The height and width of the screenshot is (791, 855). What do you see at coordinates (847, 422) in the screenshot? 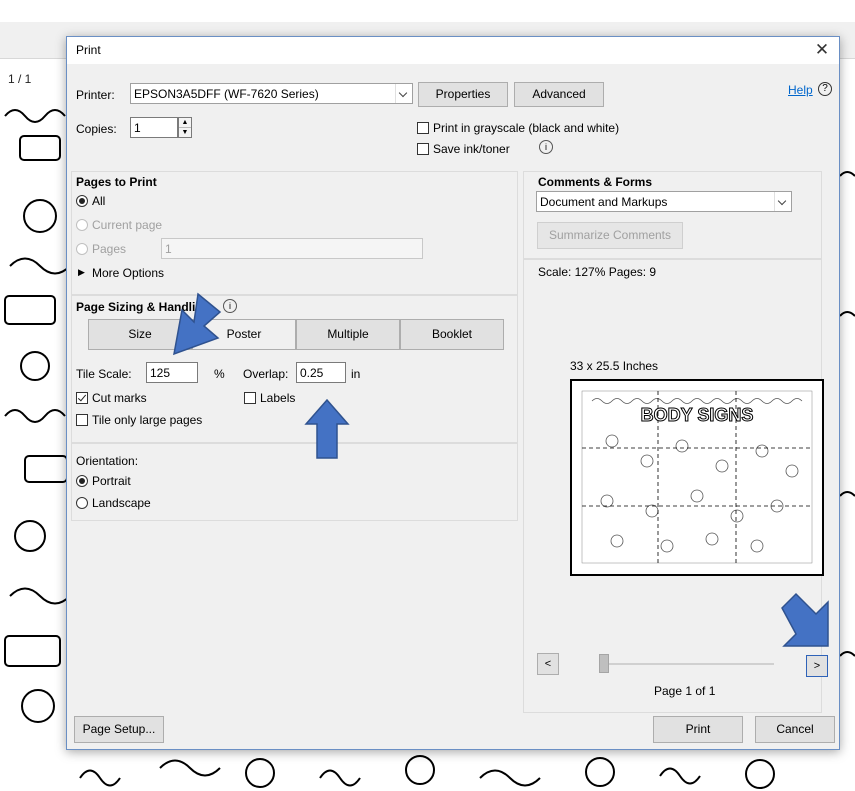
I see `document-preview-right` at bounding box center [847, 422].